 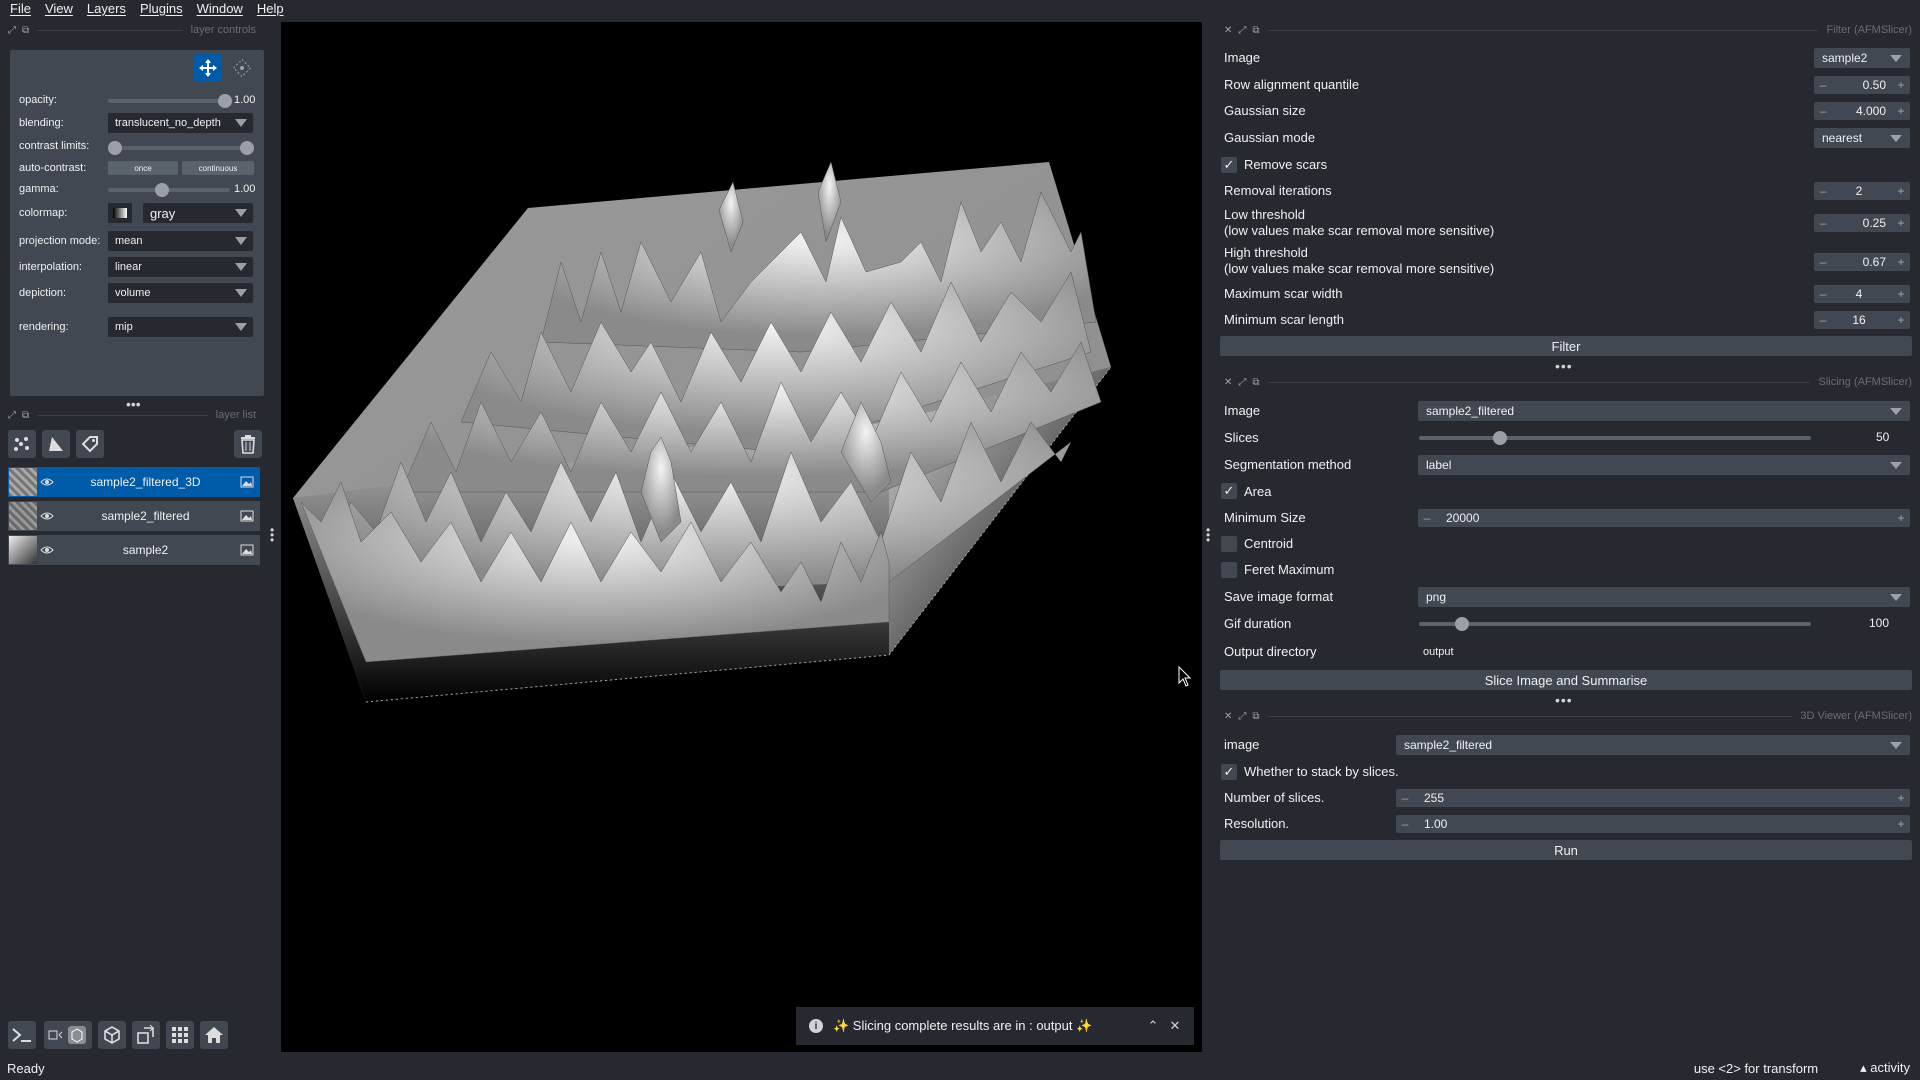 What do you see at coordinates (1615, 624) in the screenshot?
I see `gif-duration-slider` at bounding box center [1615, 624].